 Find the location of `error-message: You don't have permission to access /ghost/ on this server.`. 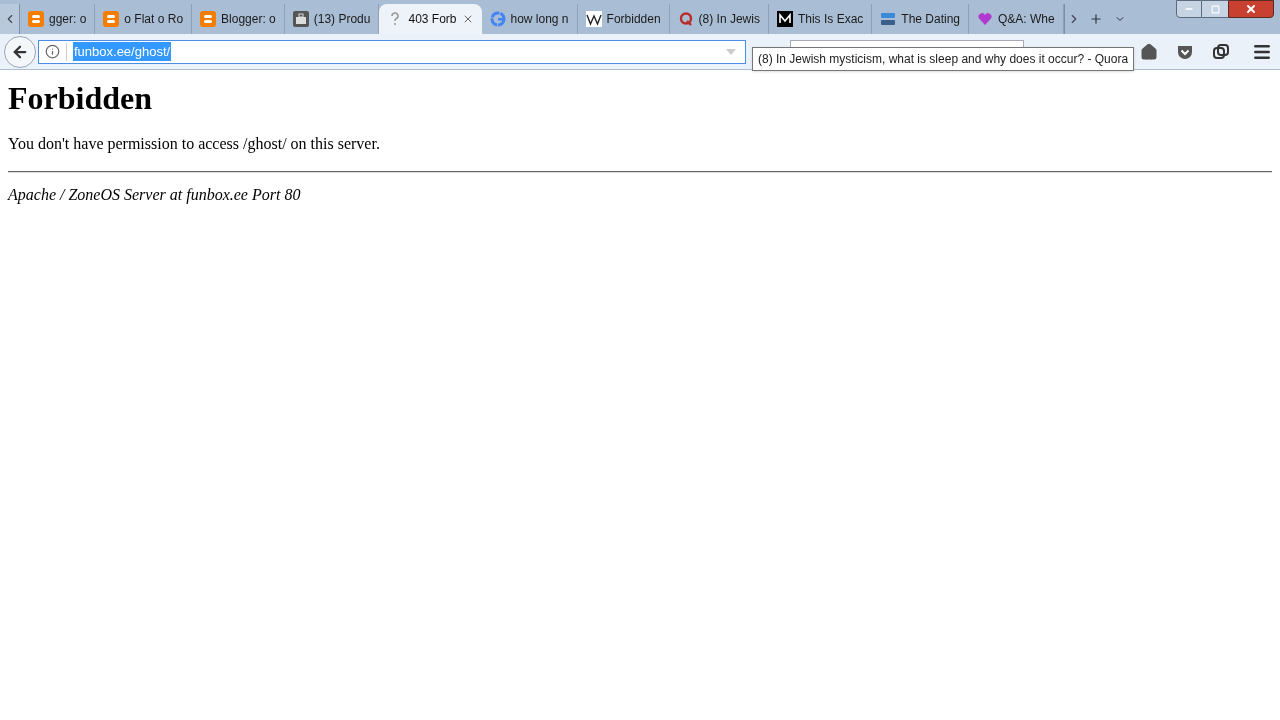

error-message: You don't have permission to access /ghost/ on this server. is located at coordinates (194, 144).